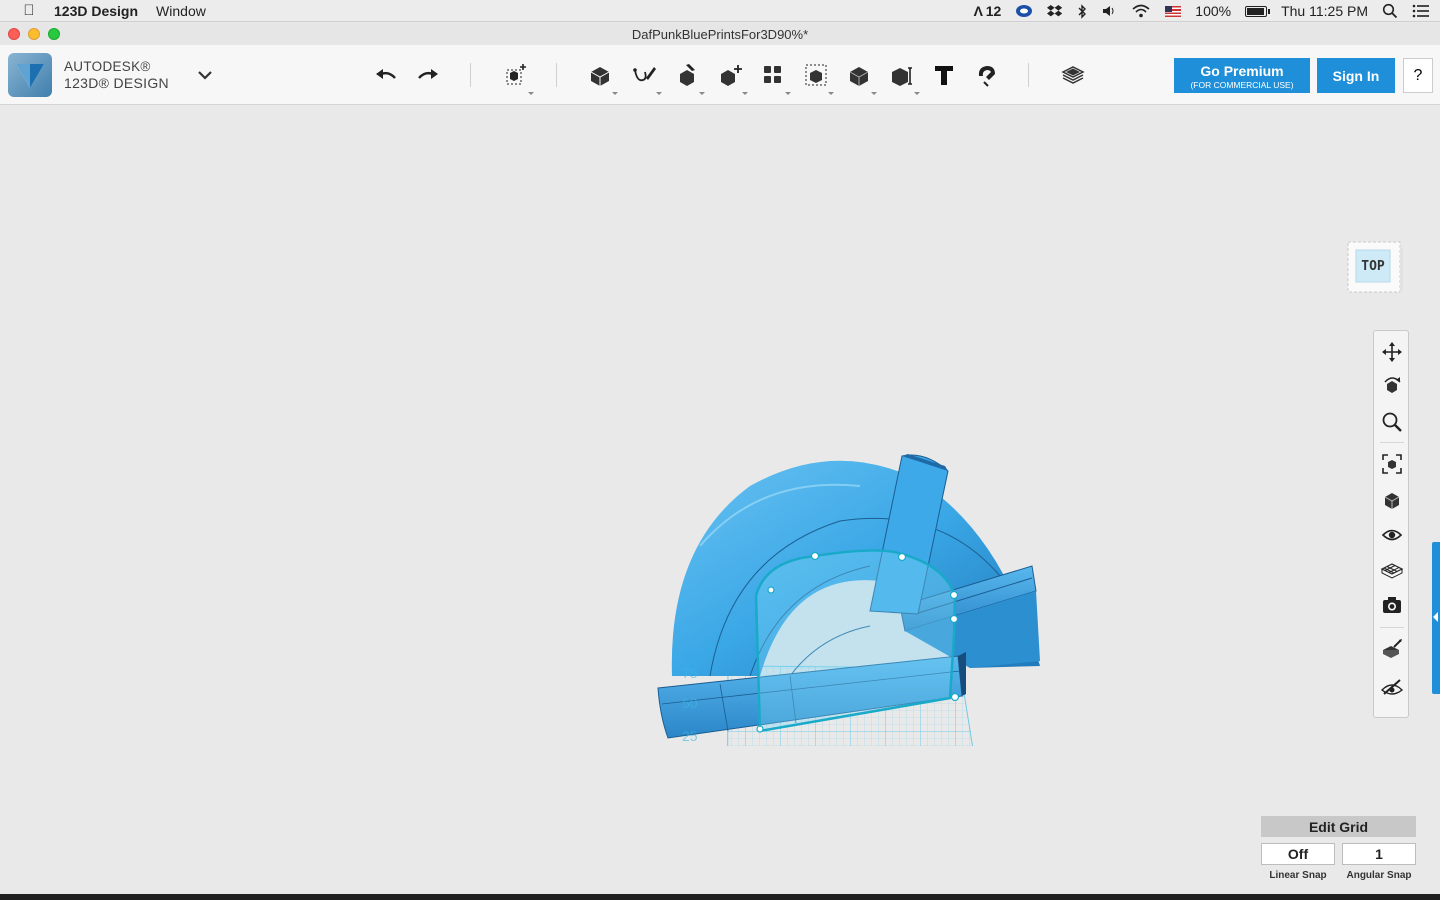 The height and width of the screenshot is (900, 1440). What do you see at coordinates (1055, 11) in the screenshot?
I see `dropbox-icon` at bounding box center [1055, 11].